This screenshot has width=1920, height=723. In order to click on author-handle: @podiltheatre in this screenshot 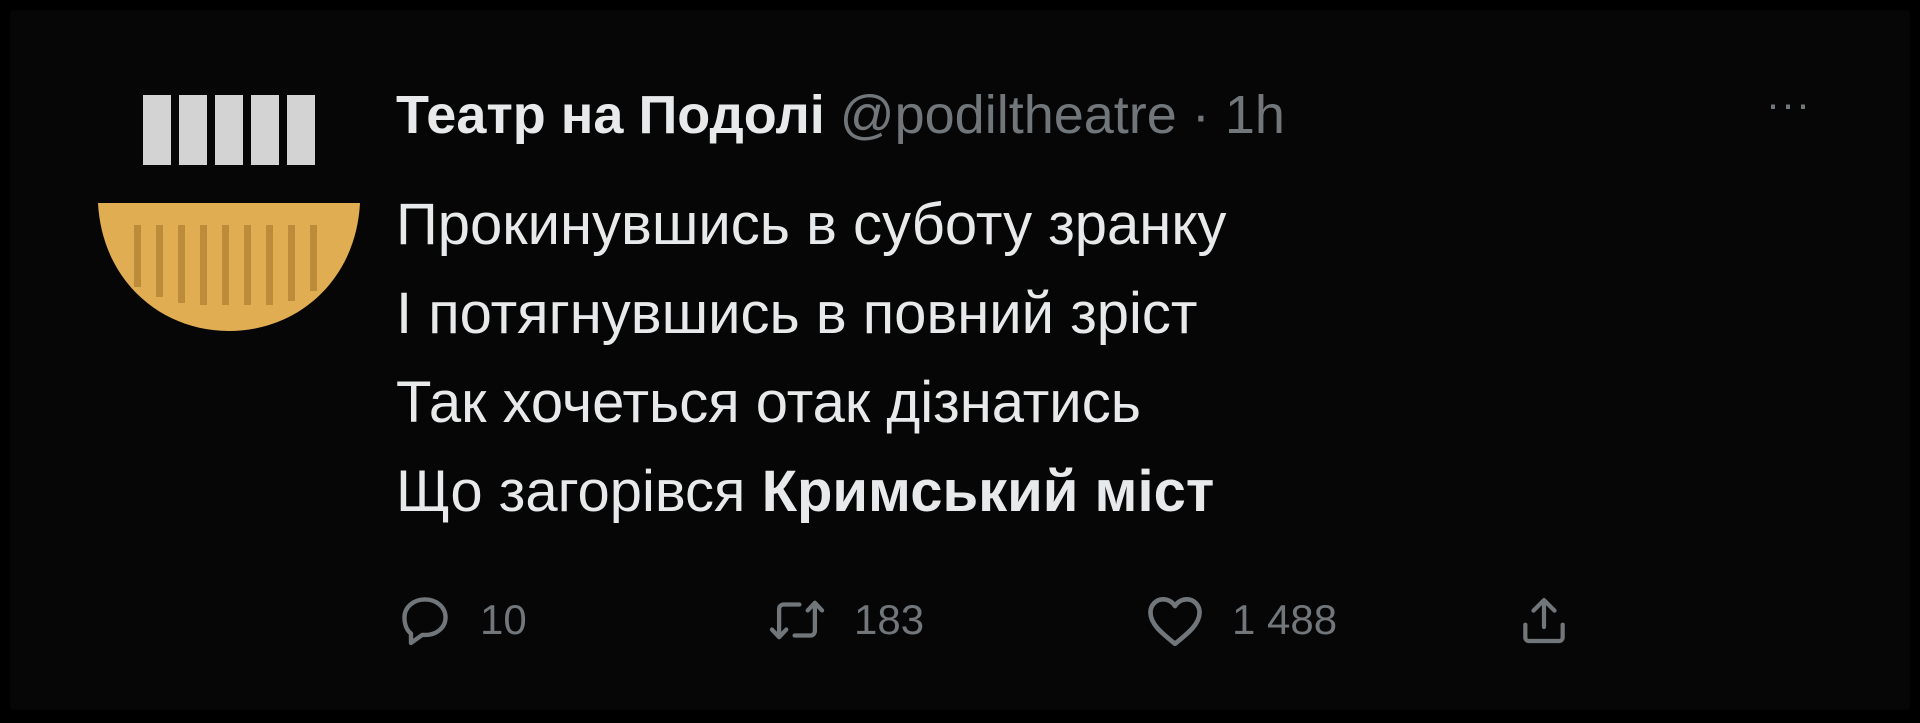, I will do `click(1008, 115)`.